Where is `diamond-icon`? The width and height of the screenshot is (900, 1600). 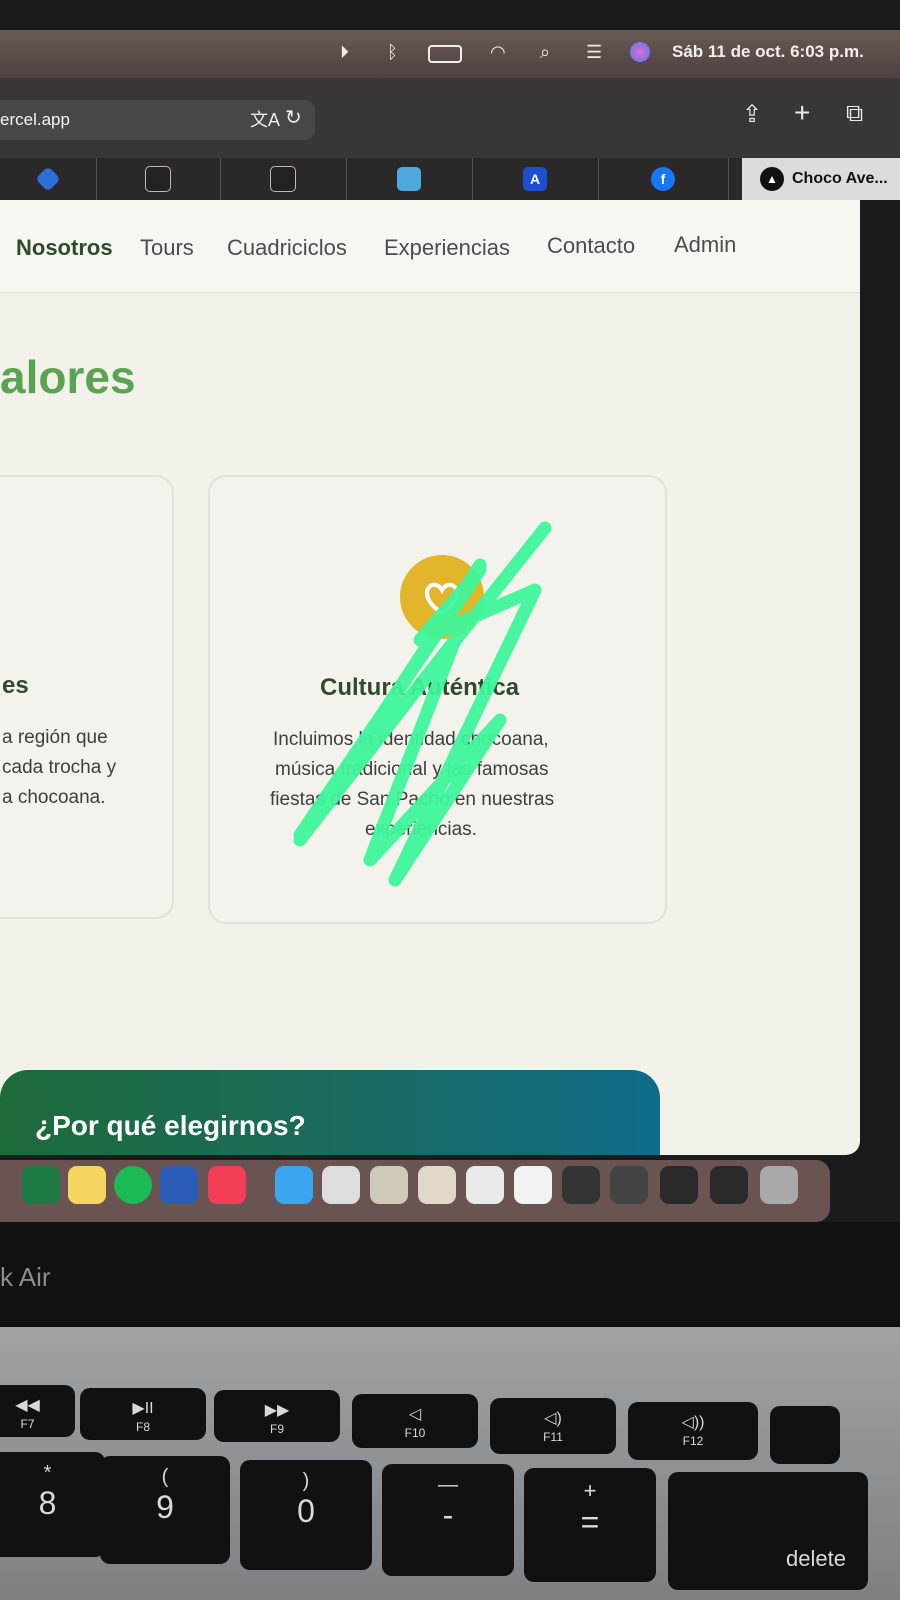
diamond-icon is located at coordinates (48, 179).